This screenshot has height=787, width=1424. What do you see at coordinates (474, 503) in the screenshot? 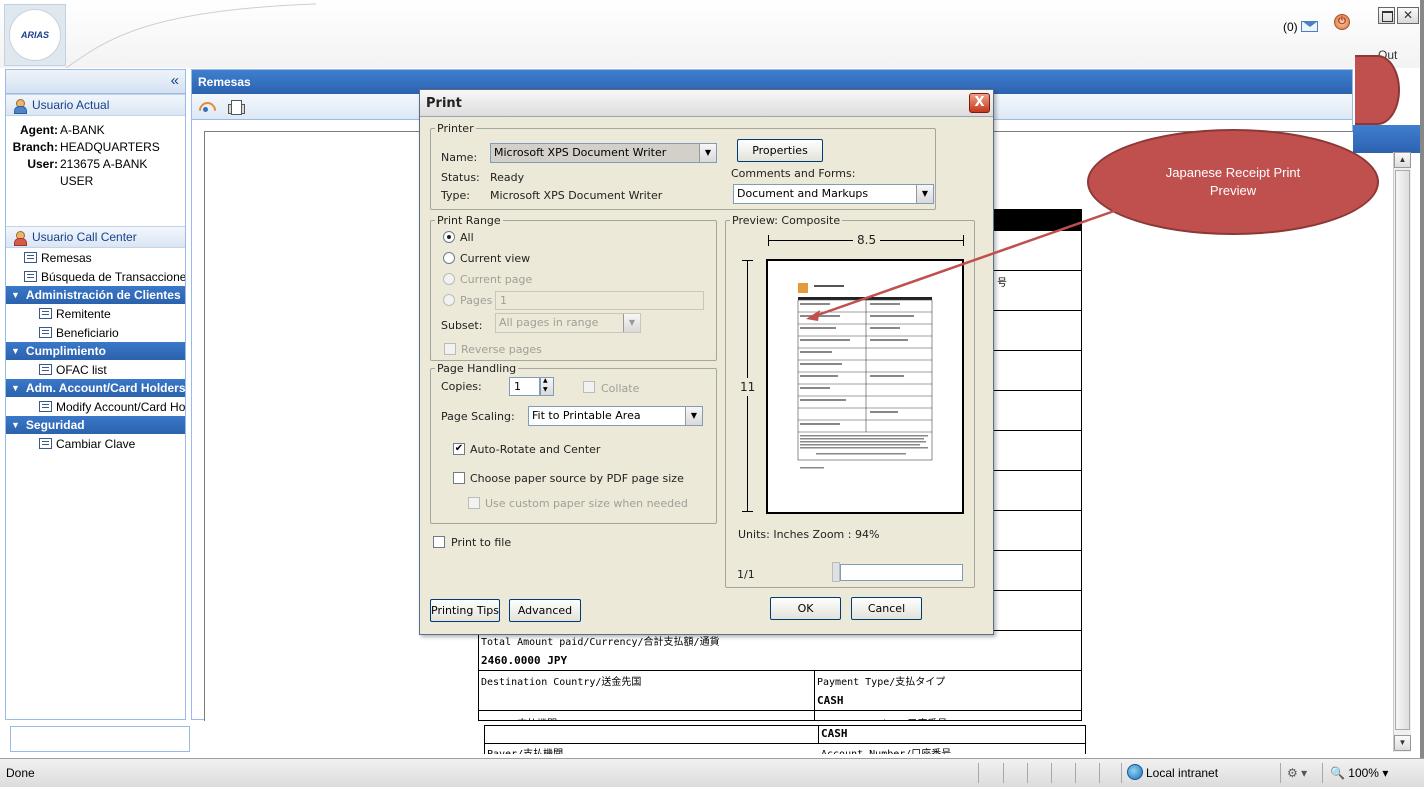
I see `custom-paper-checkbox` at bounding box center [474, 503].